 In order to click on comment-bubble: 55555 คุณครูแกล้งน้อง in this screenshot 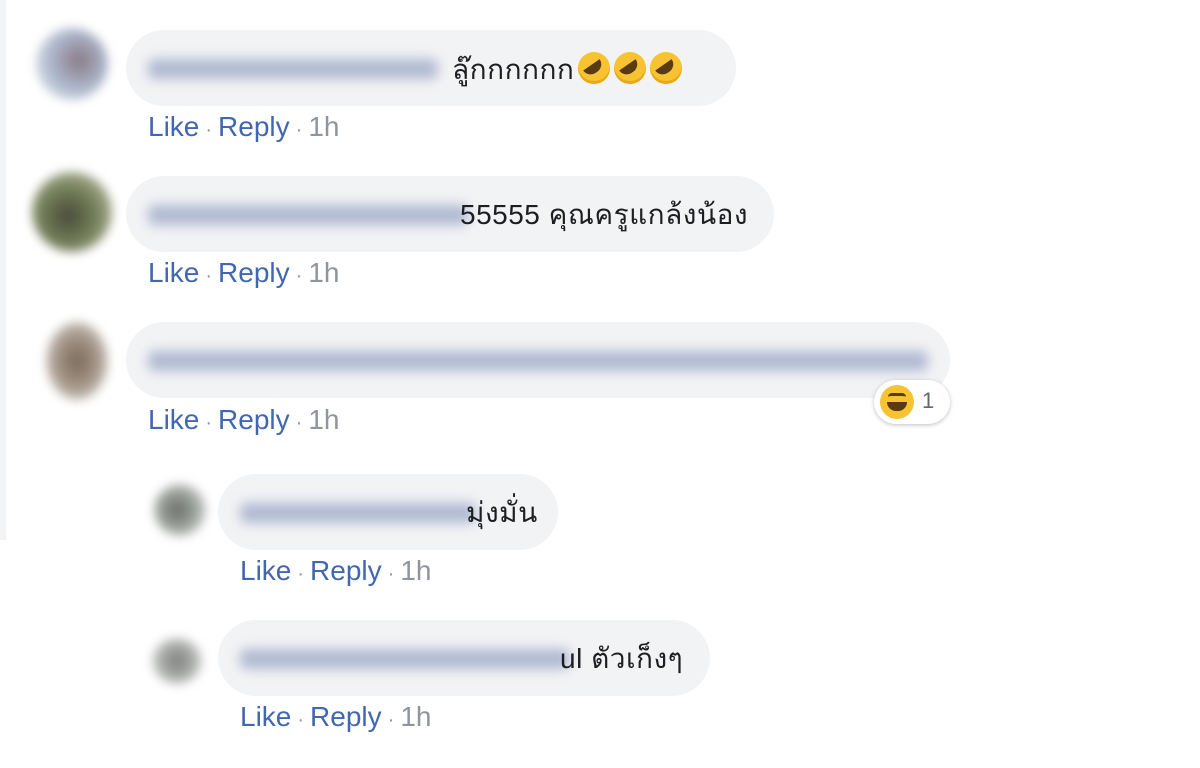, I will do `click(450, 214)`.